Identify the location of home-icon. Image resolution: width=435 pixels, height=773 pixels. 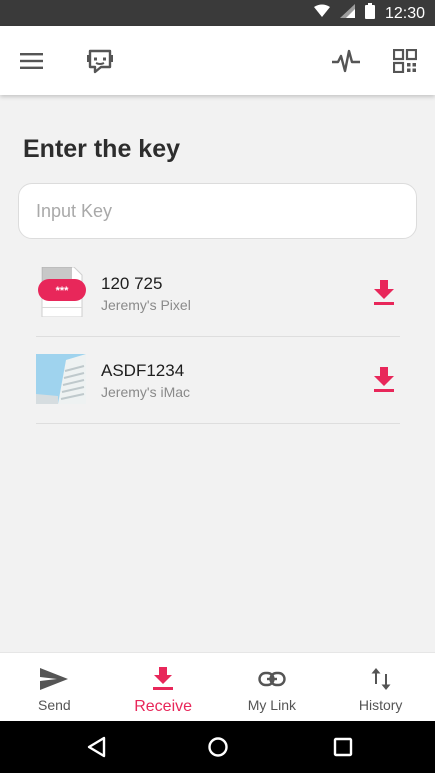
(218, 747).